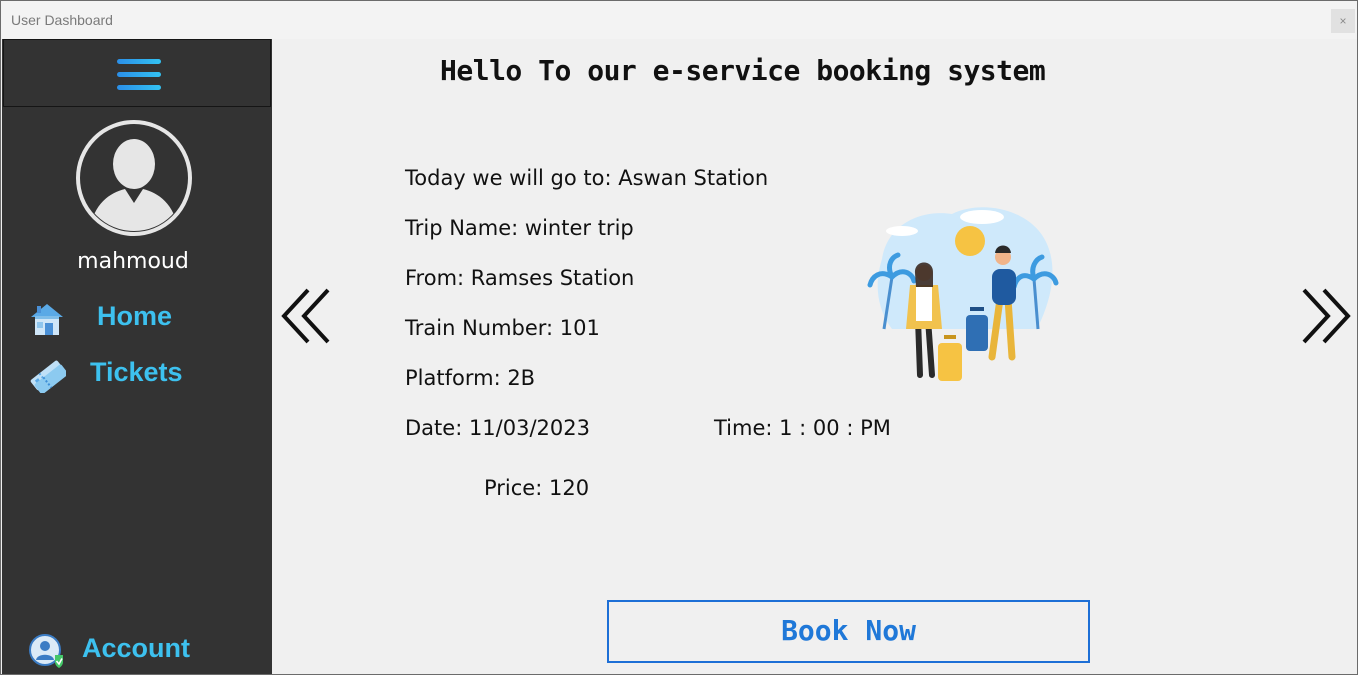 This screenshot has width=1358, height=675. Describe the element at coordinates (62, 20) in the screenshot. I see `window-title: User Dashboard` at that location.